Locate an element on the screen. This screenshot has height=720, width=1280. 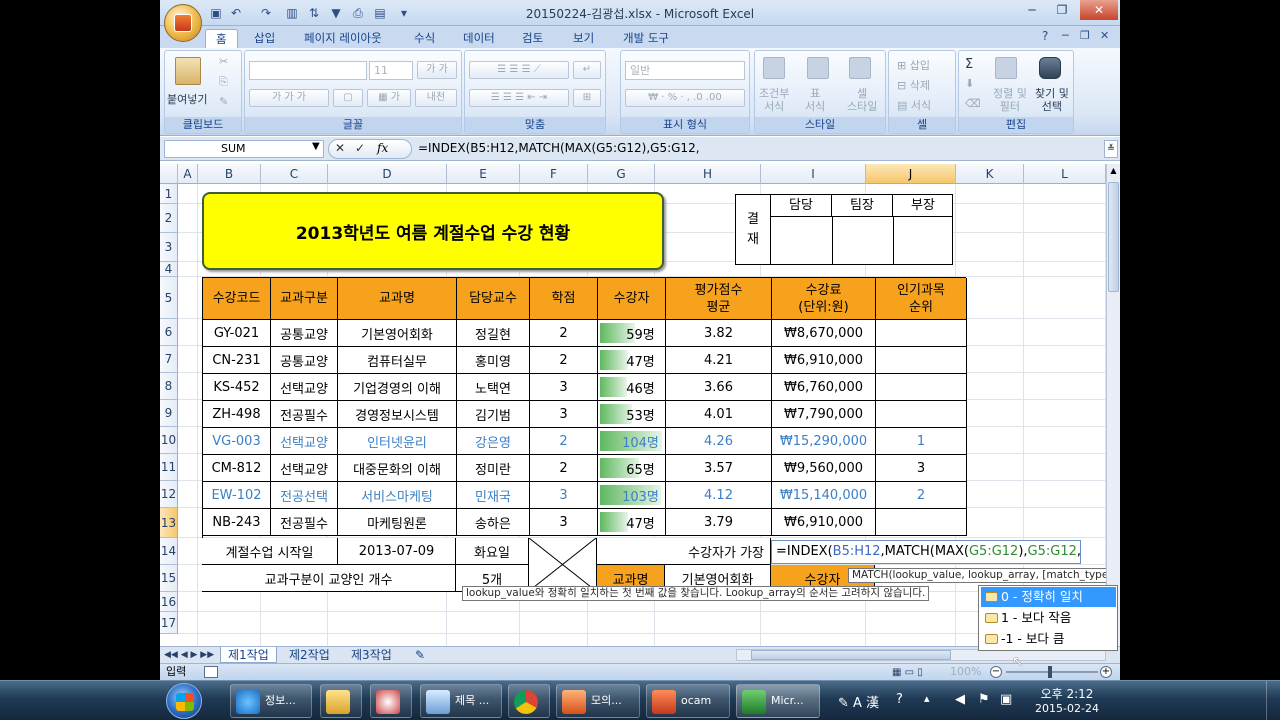
wrap-text-button: ↵ is located at coordinates (587, 70).